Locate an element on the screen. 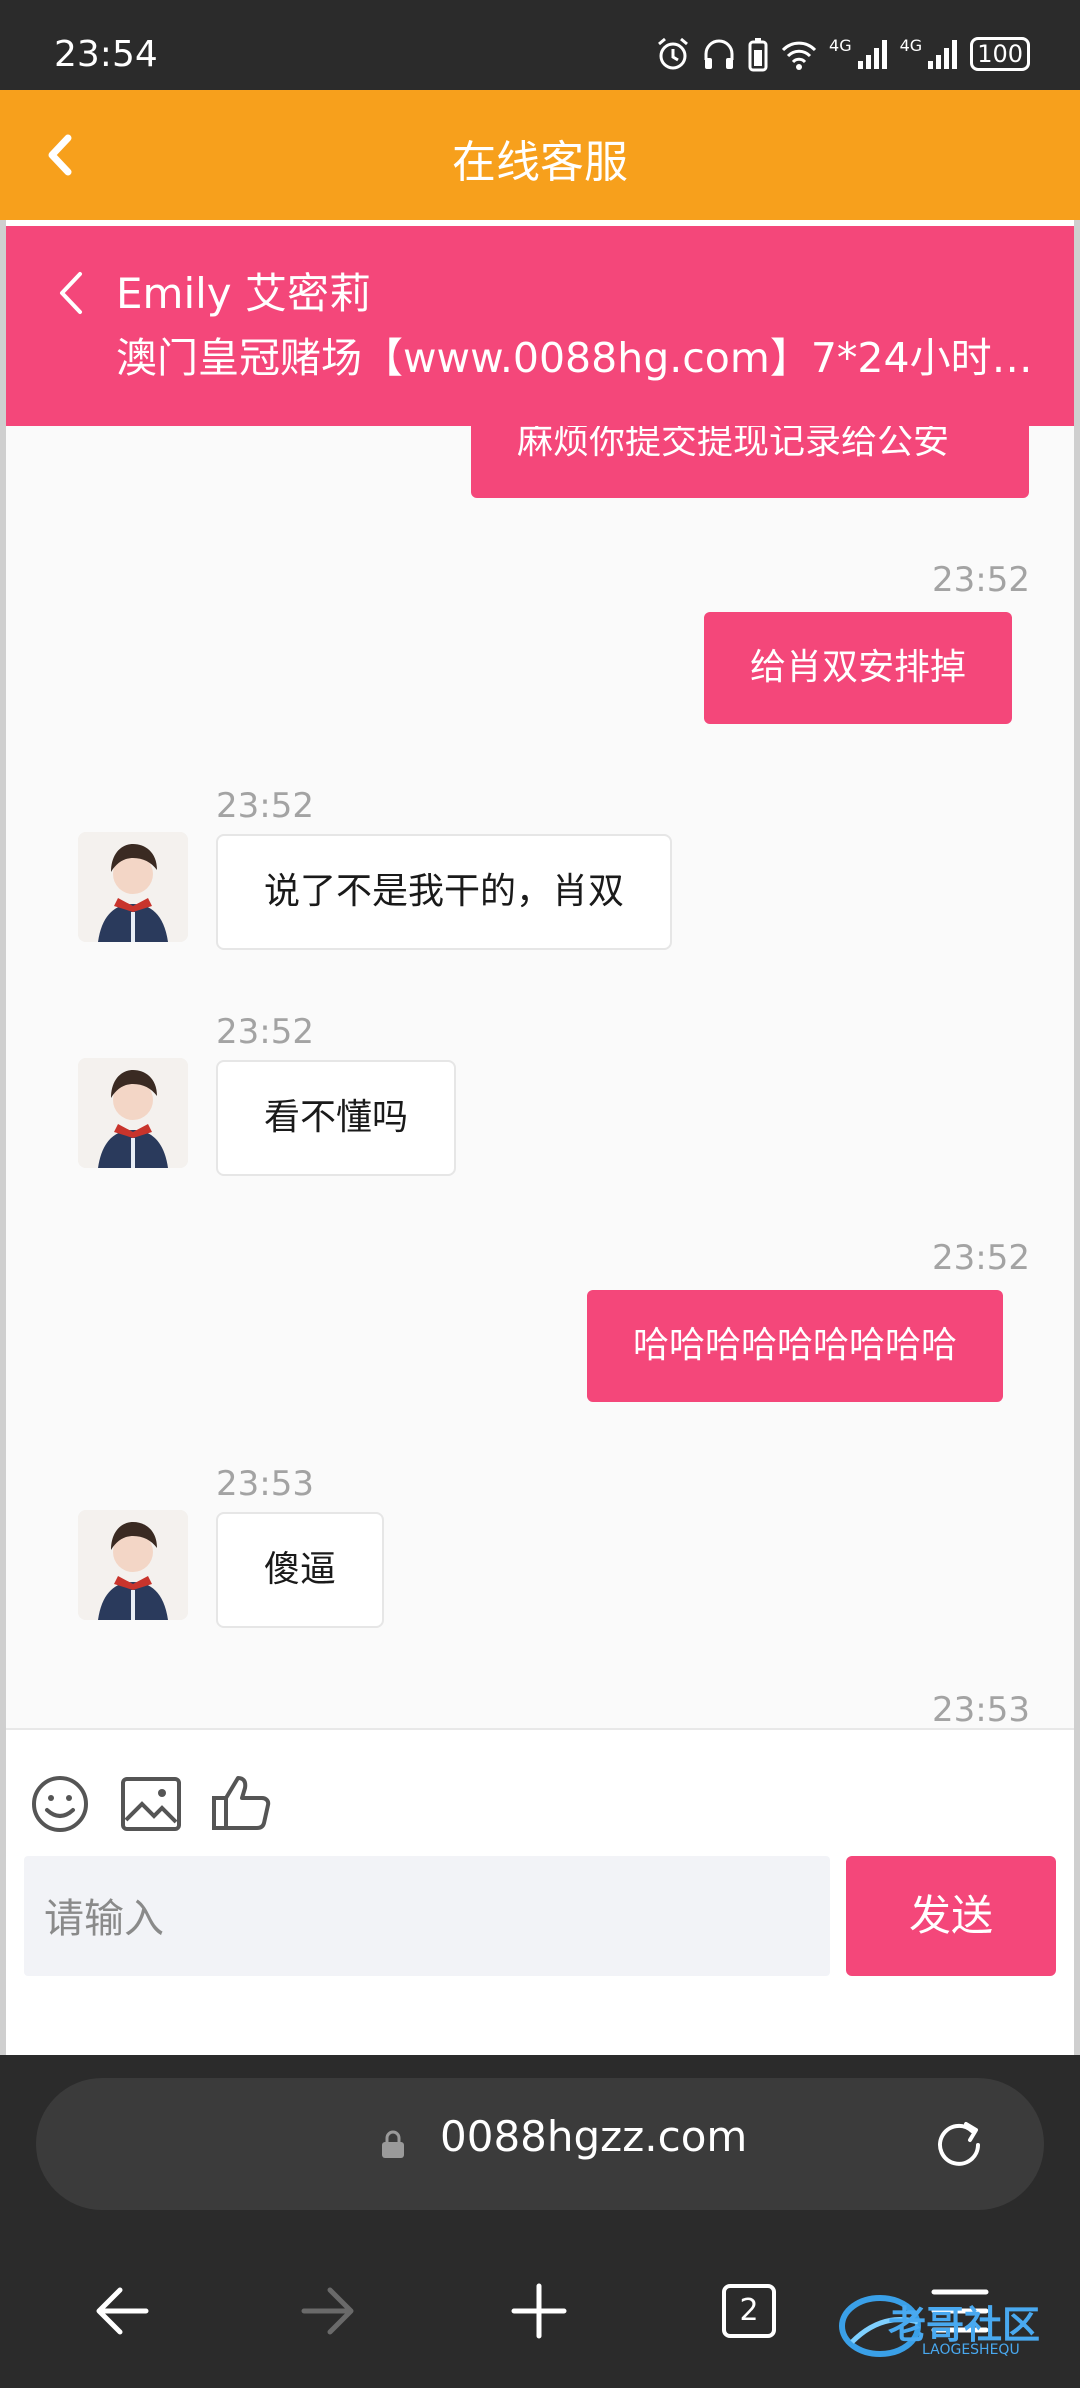 The width and height of the screenshot is (1080, 2388). battery-saver-icon is located at coordinates (758, 55).